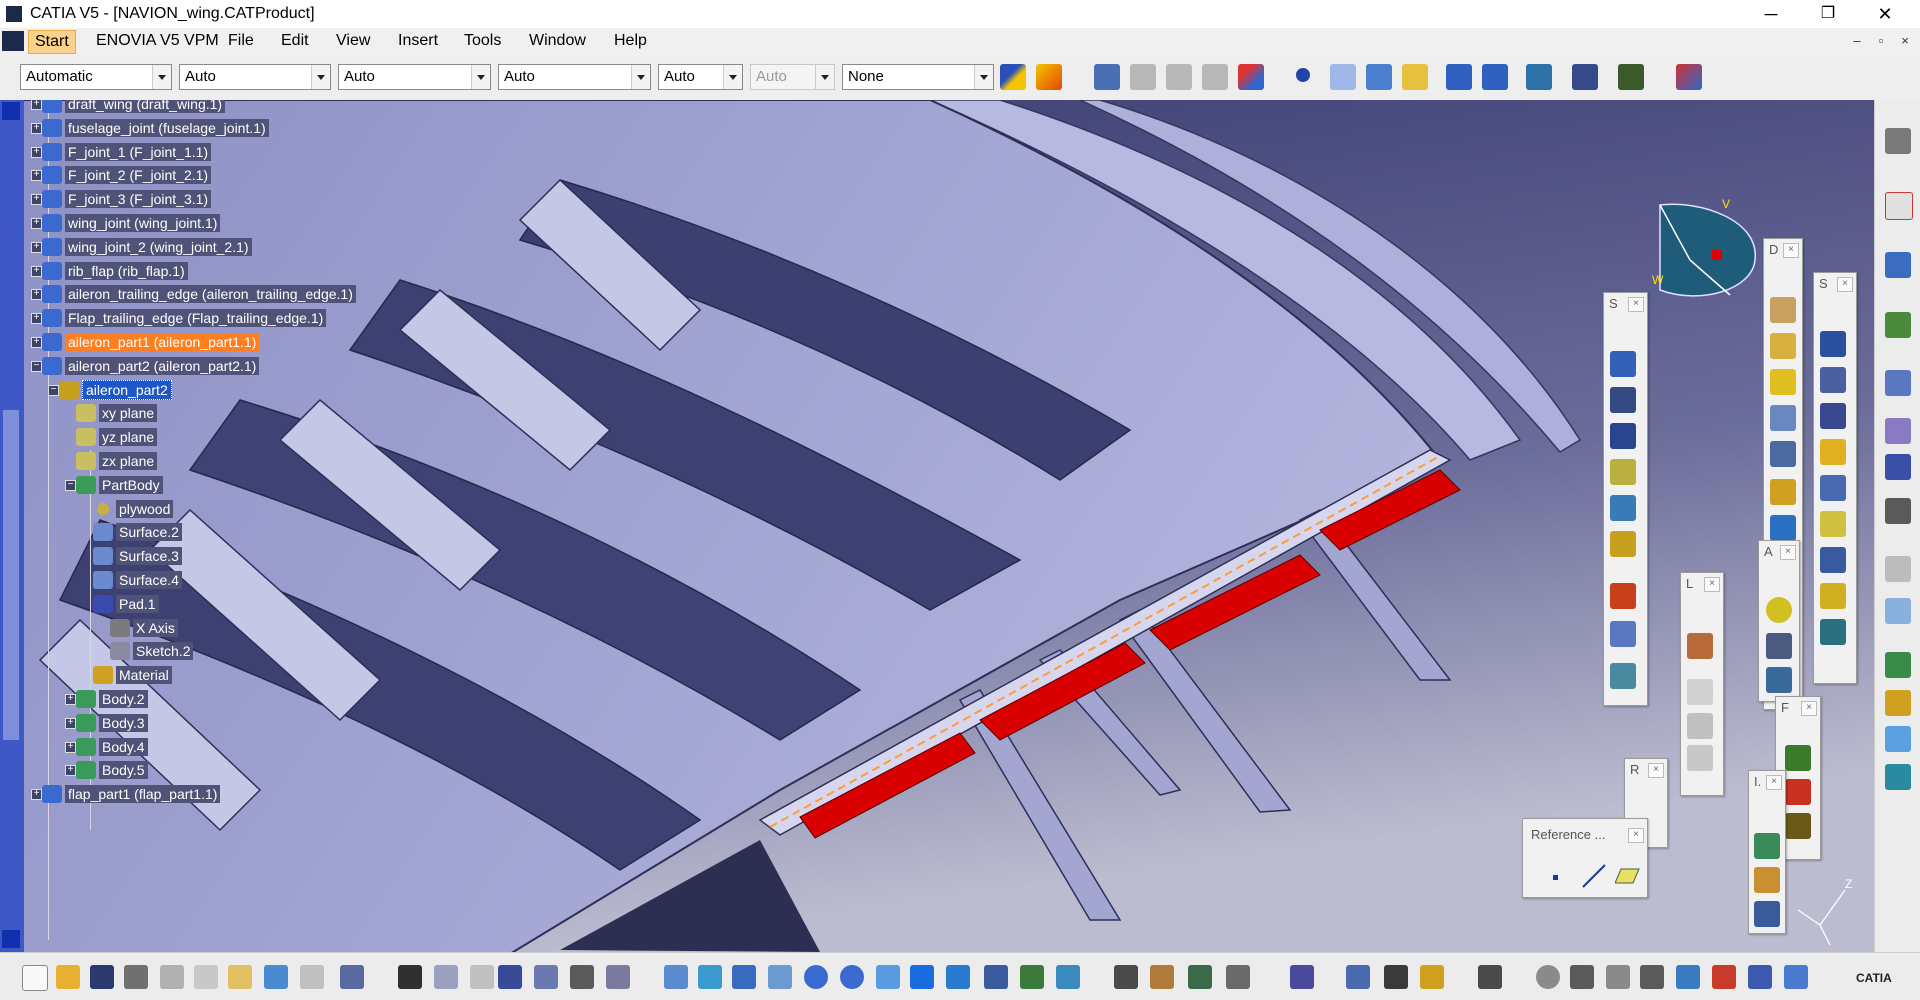  I want to click on grid-icon, so click(1585, 77).